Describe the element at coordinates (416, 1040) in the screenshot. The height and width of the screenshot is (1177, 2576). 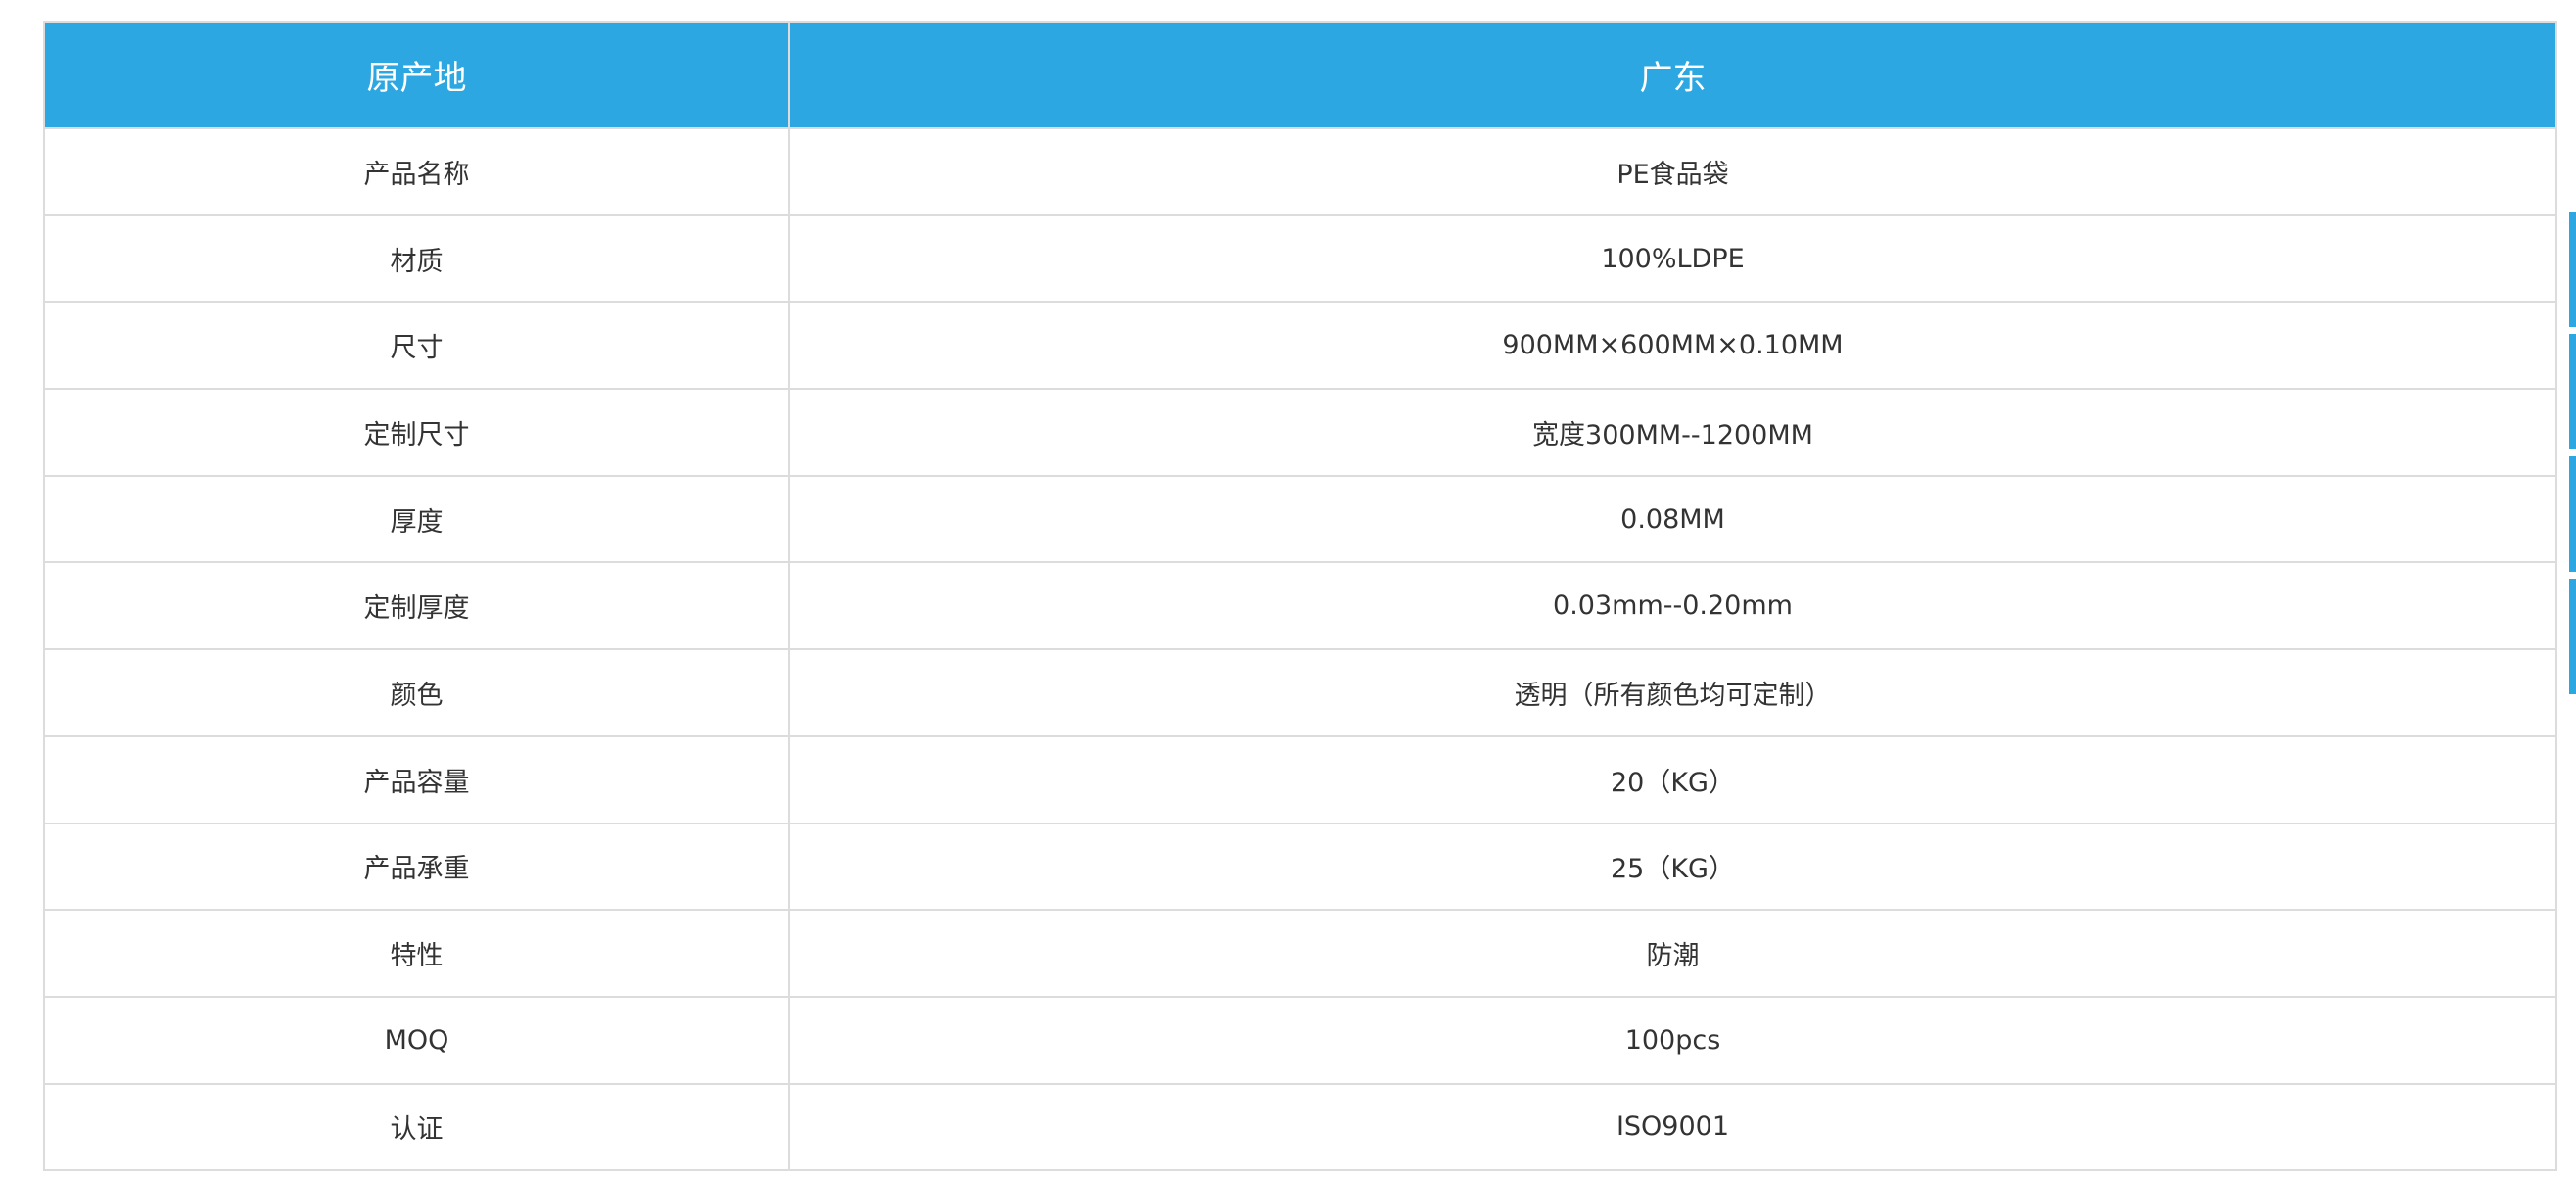
I see `row-label: MOQ` at that location.